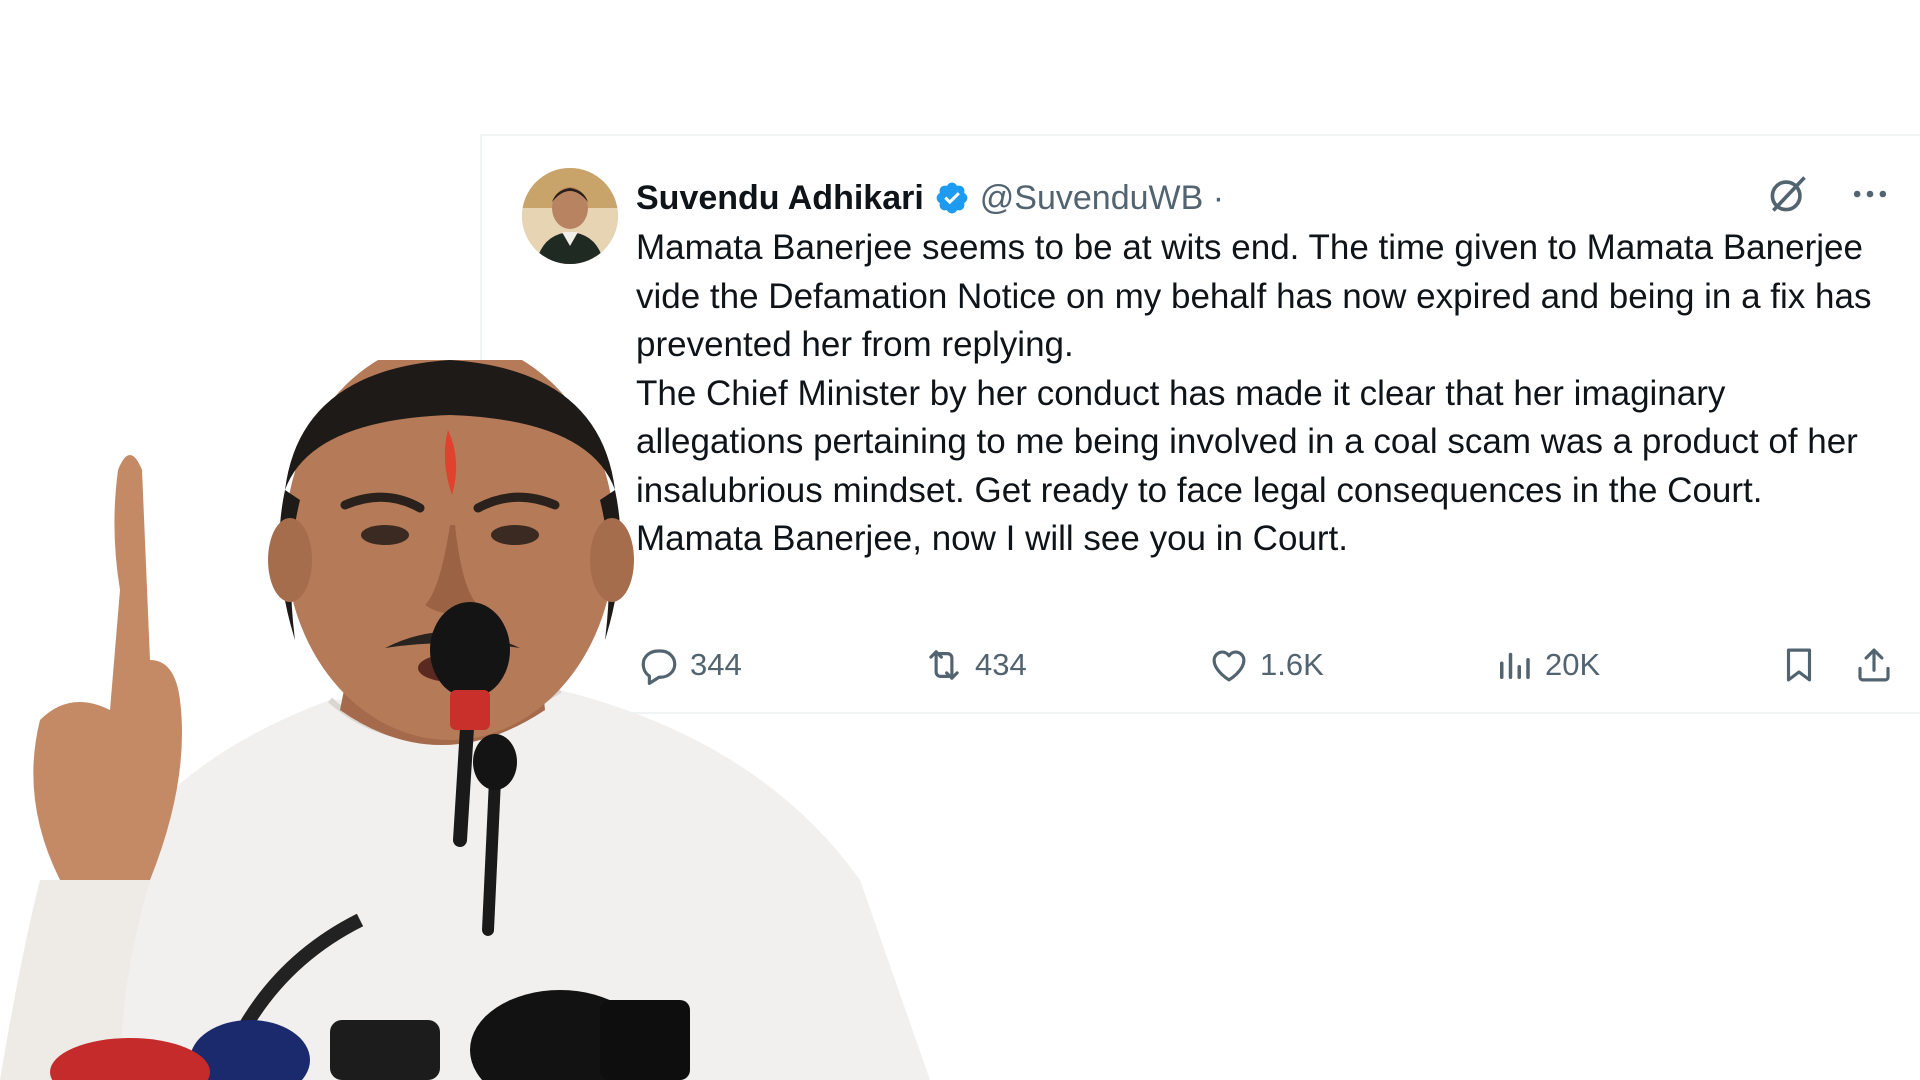  Describe the element at coordinates (930, 198) in the screenshot. I see `tweet-header: Suvendu Adhikari @SuvenduWB ·` at that location.